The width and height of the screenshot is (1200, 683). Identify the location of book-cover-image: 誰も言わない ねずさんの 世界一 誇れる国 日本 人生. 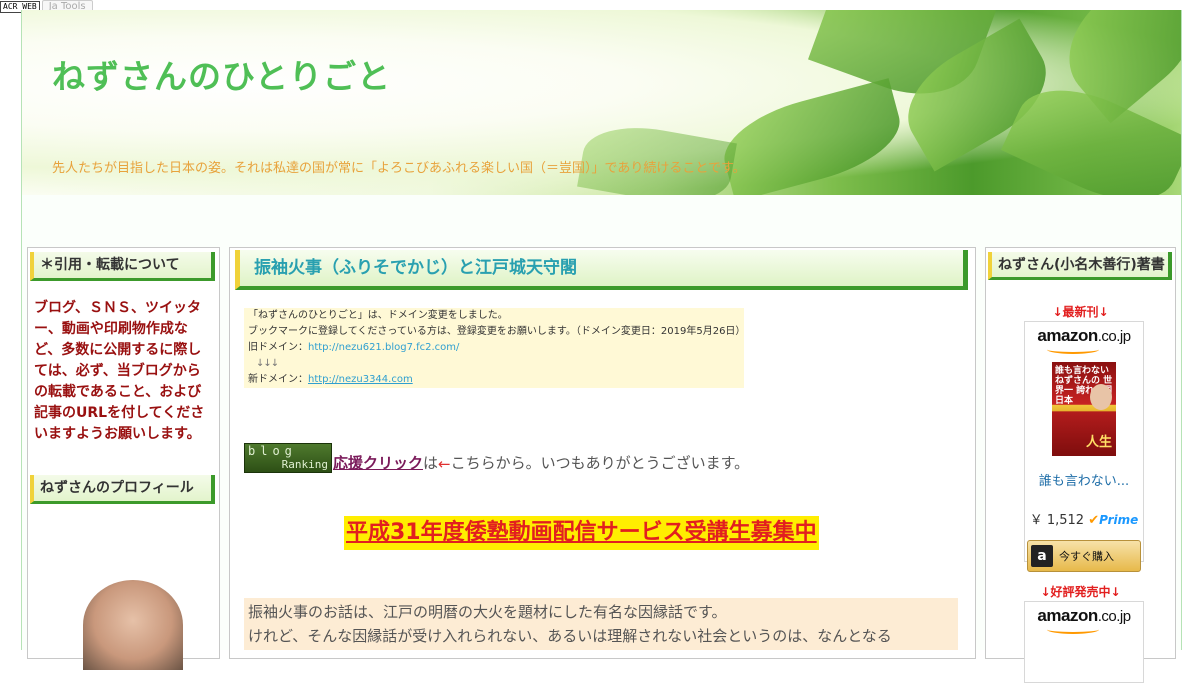
(1084, 409).